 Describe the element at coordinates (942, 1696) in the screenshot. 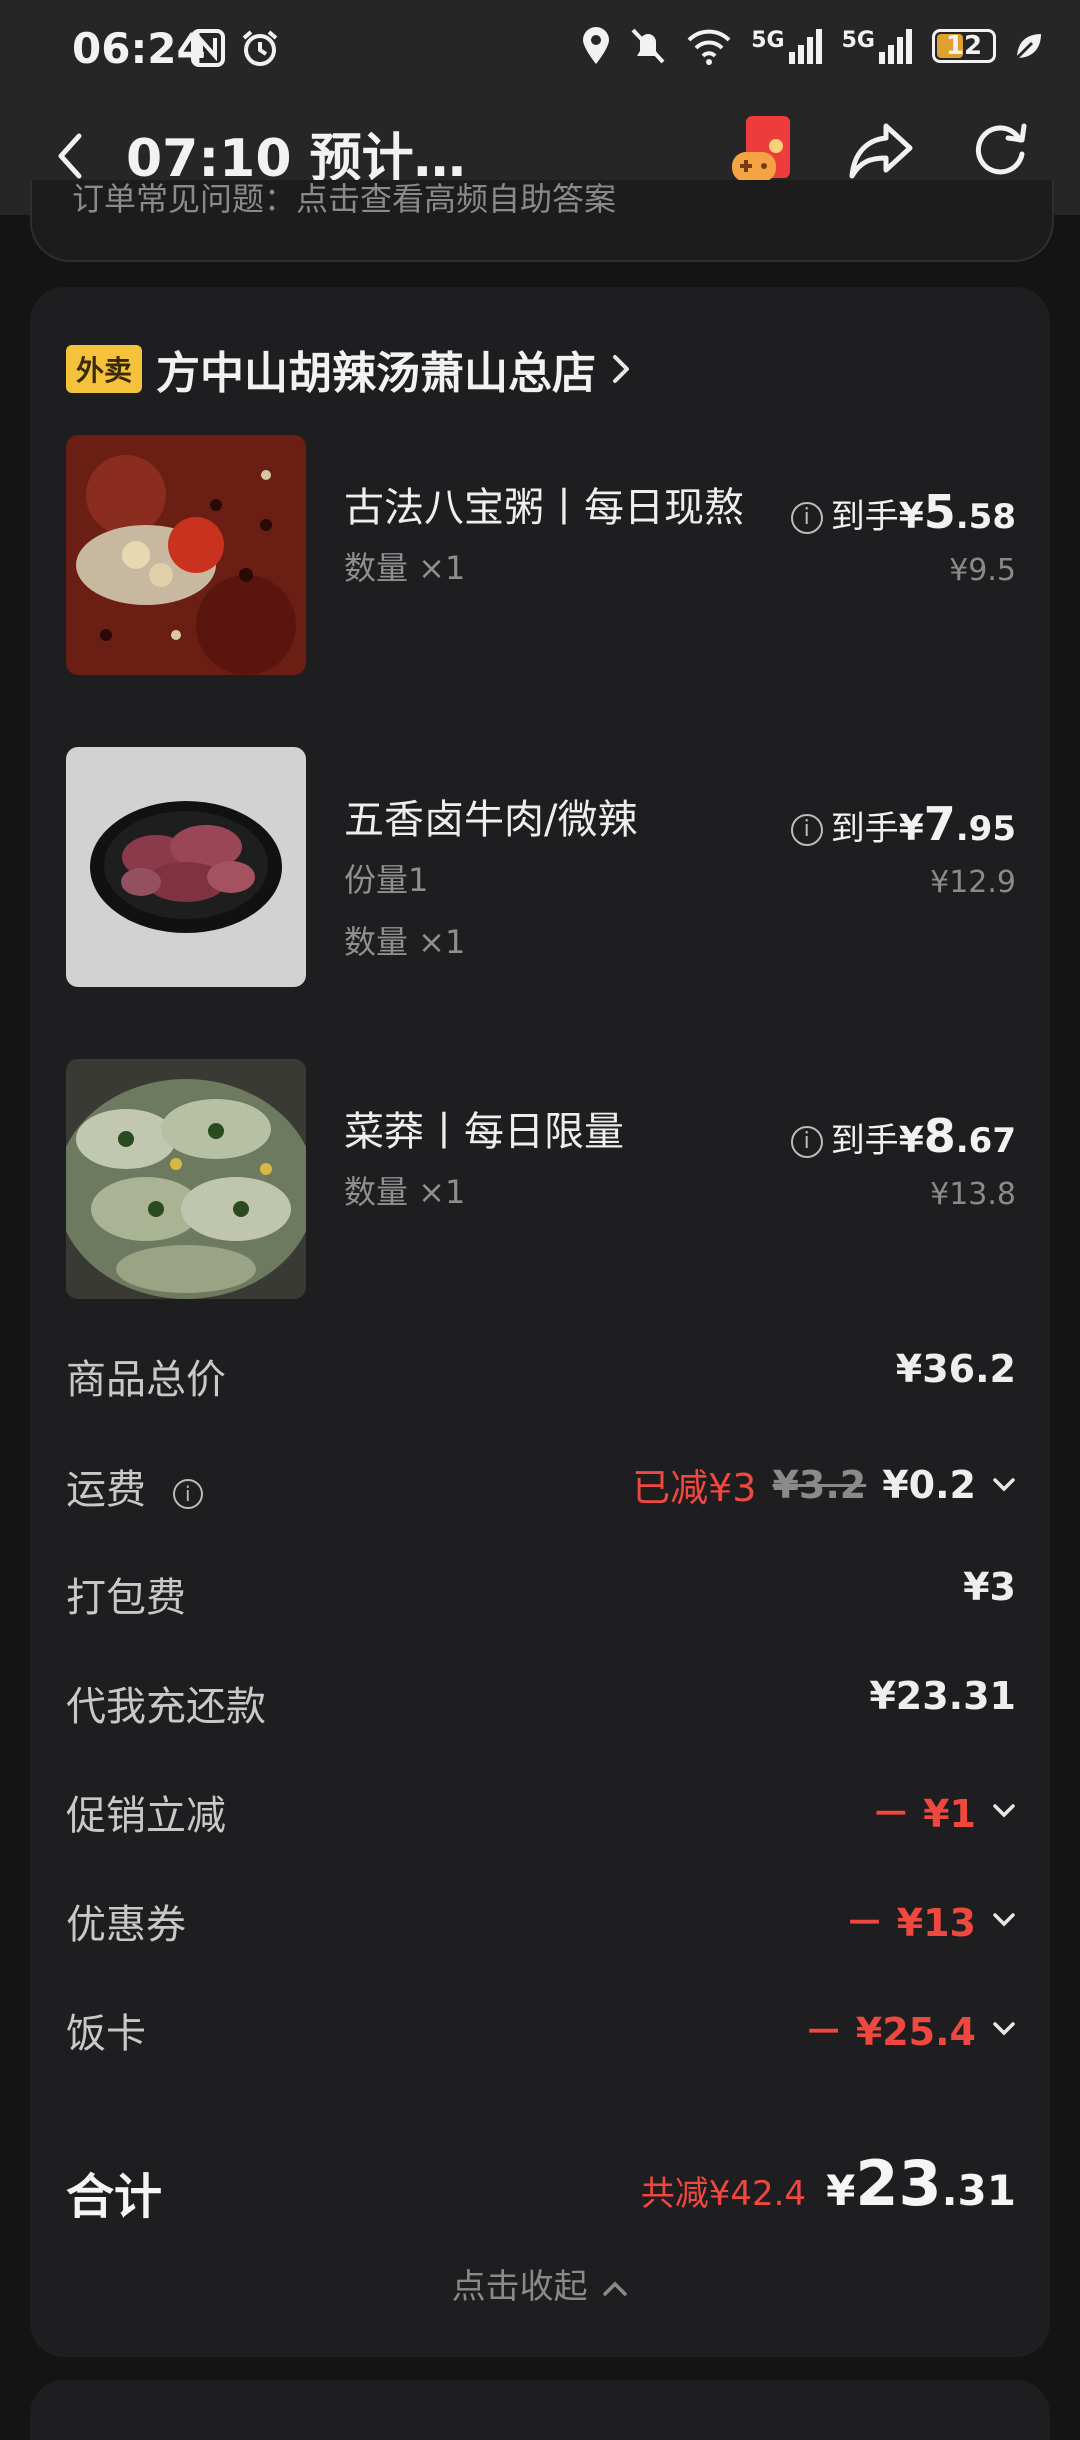

I see `fee-value: ¥23.31` at that location.